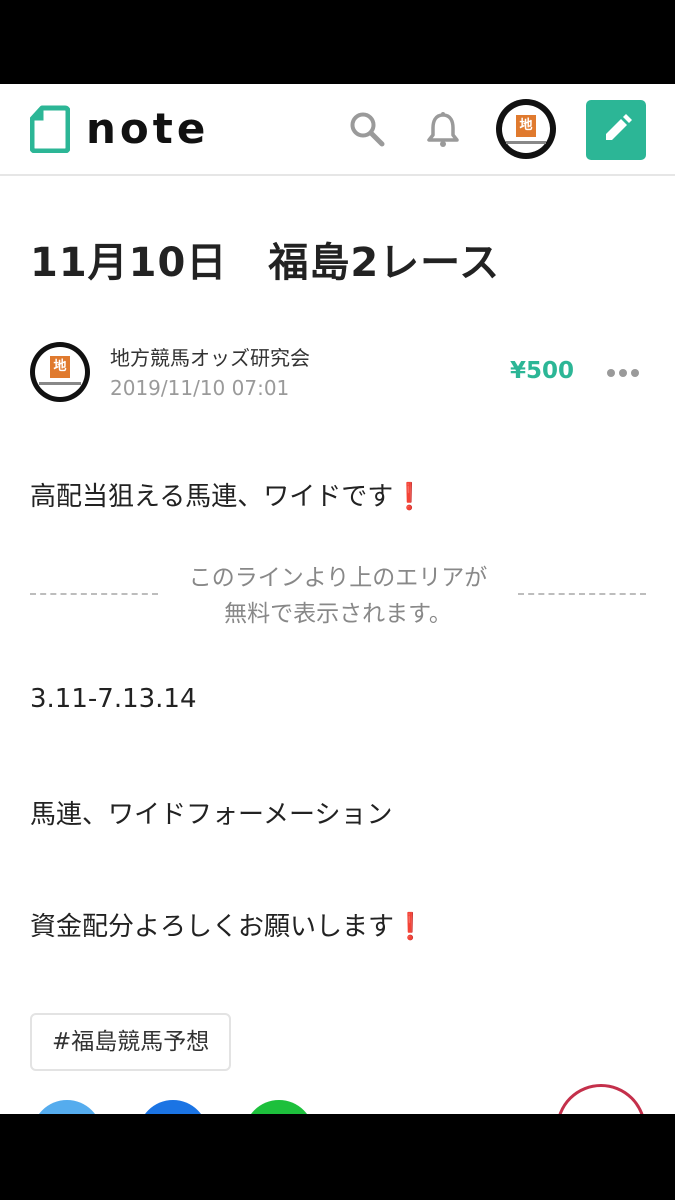 This screenshot has width=675, height=1200. Describe the element at coordinates (265, 263) in the screenshot. I see `article-title: 11月10日 福島2レース` at that location.